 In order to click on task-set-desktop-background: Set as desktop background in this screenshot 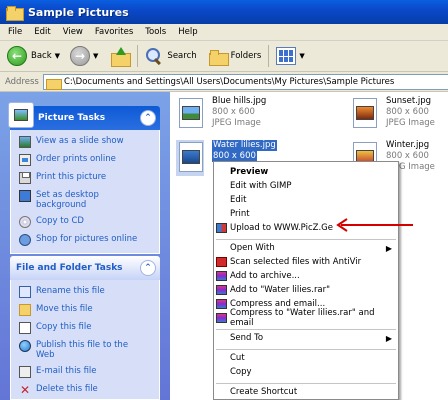, I will do `click(86, 200)`.